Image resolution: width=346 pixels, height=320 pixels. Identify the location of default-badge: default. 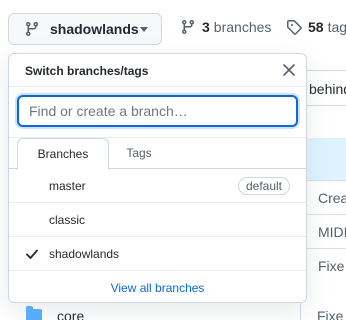
(263, 186).